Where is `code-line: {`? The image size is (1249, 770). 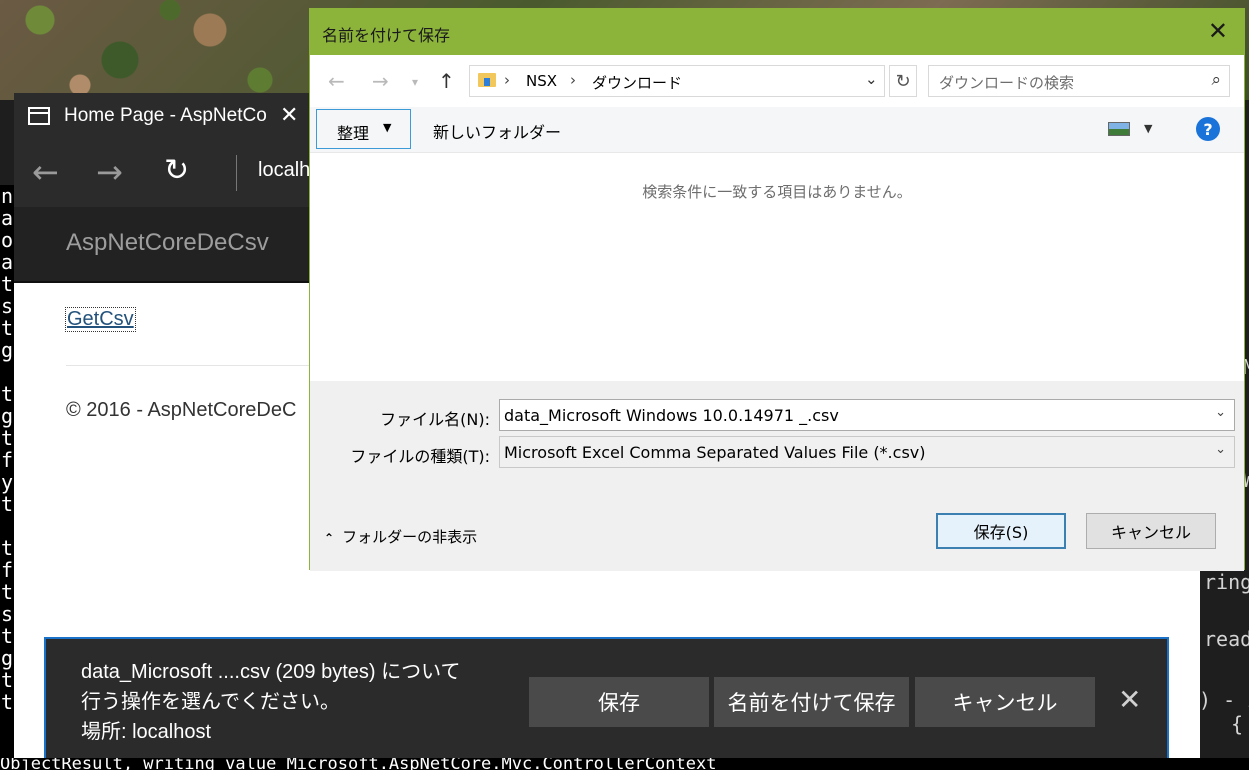 code-line: { is located at coordinates (1237, 724).